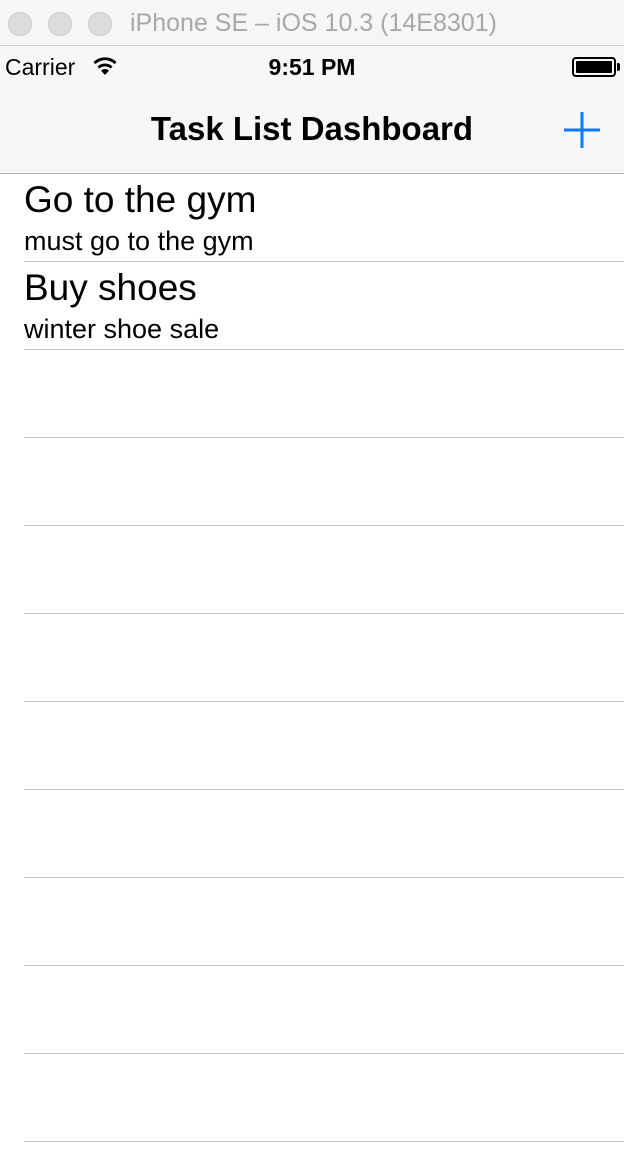 This screenshot has width=624, height=1162. What do you see at coordinates (324, 218) in the screenshot?
I see `task-row: Go to the gym must go to the gym` at bounding box center [324, 218].